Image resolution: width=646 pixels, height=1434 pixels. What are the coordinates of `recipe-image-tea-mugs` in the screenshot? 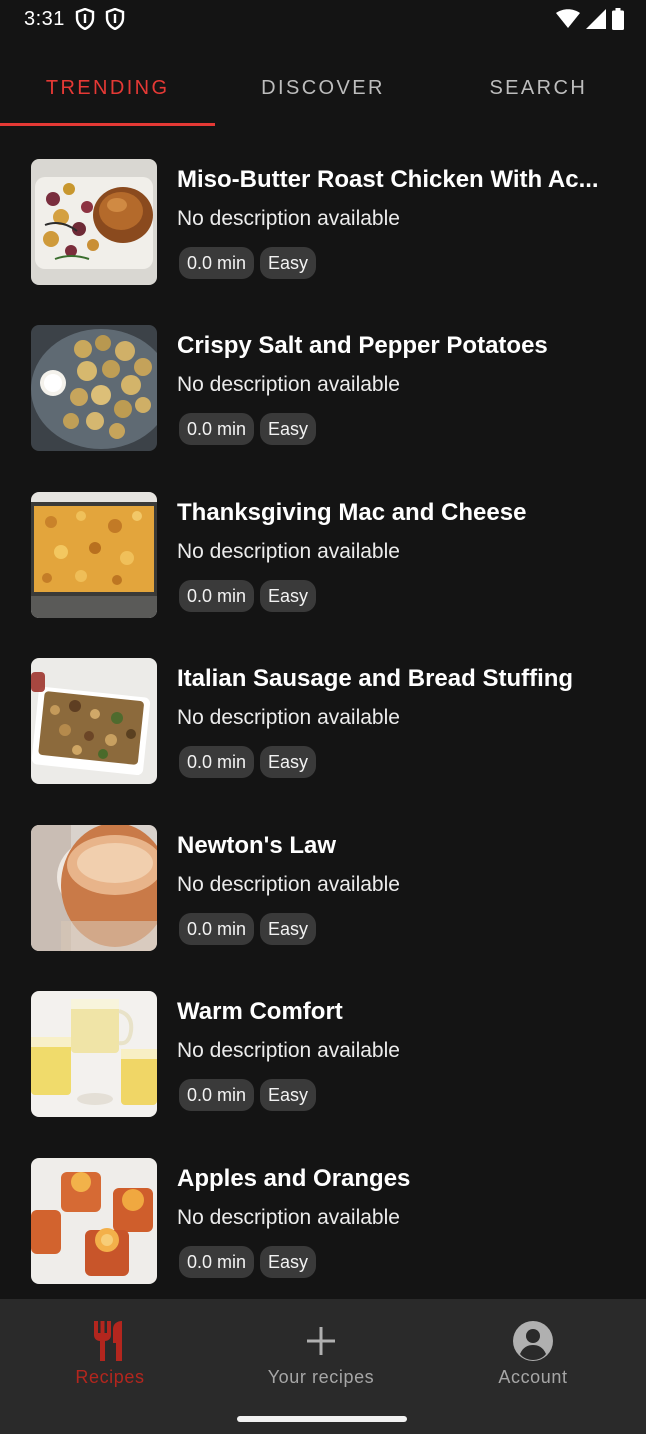 It's located at (94, 1054).